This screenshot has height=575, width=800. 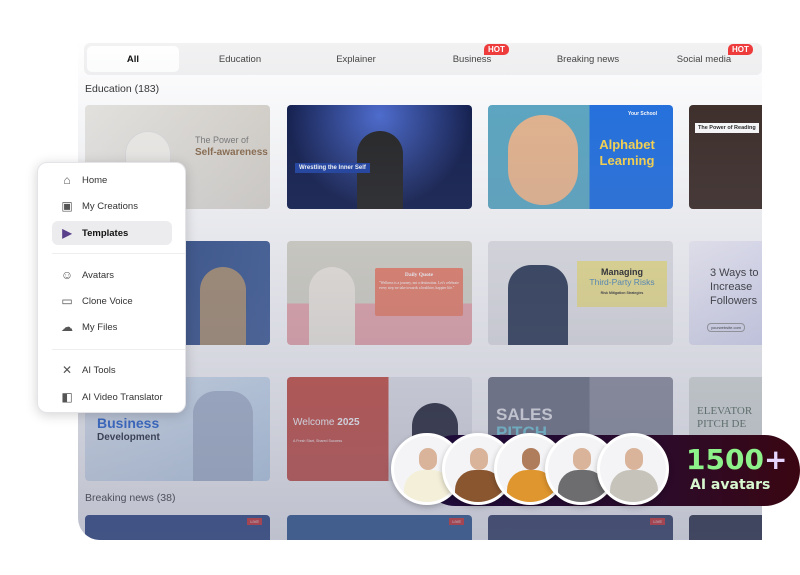 I want to click on section-title-education: Education (183), so click(x=122, y=89).